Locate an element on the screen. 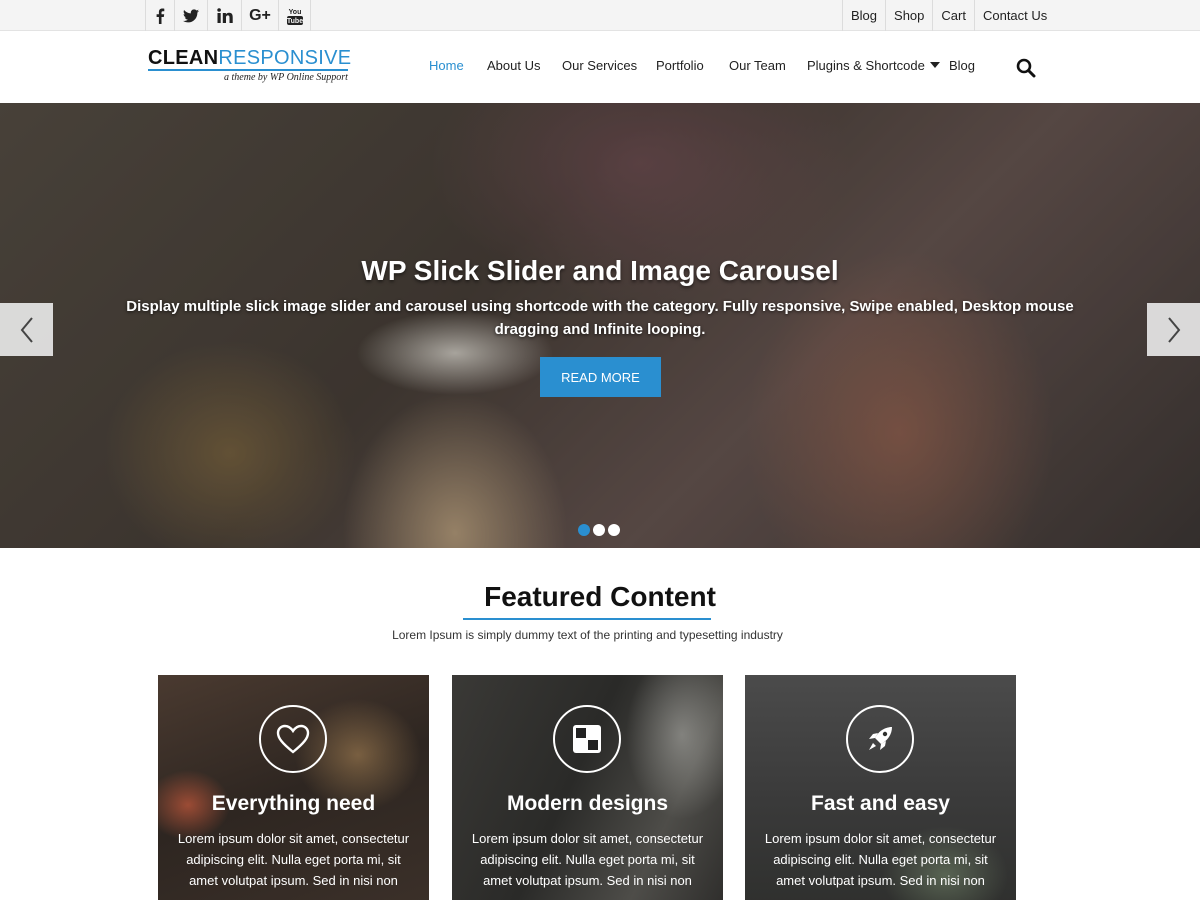 The height and width of the screenshot is (900, 1200). chevron-right-icon is located at coordinates (1173, 329).